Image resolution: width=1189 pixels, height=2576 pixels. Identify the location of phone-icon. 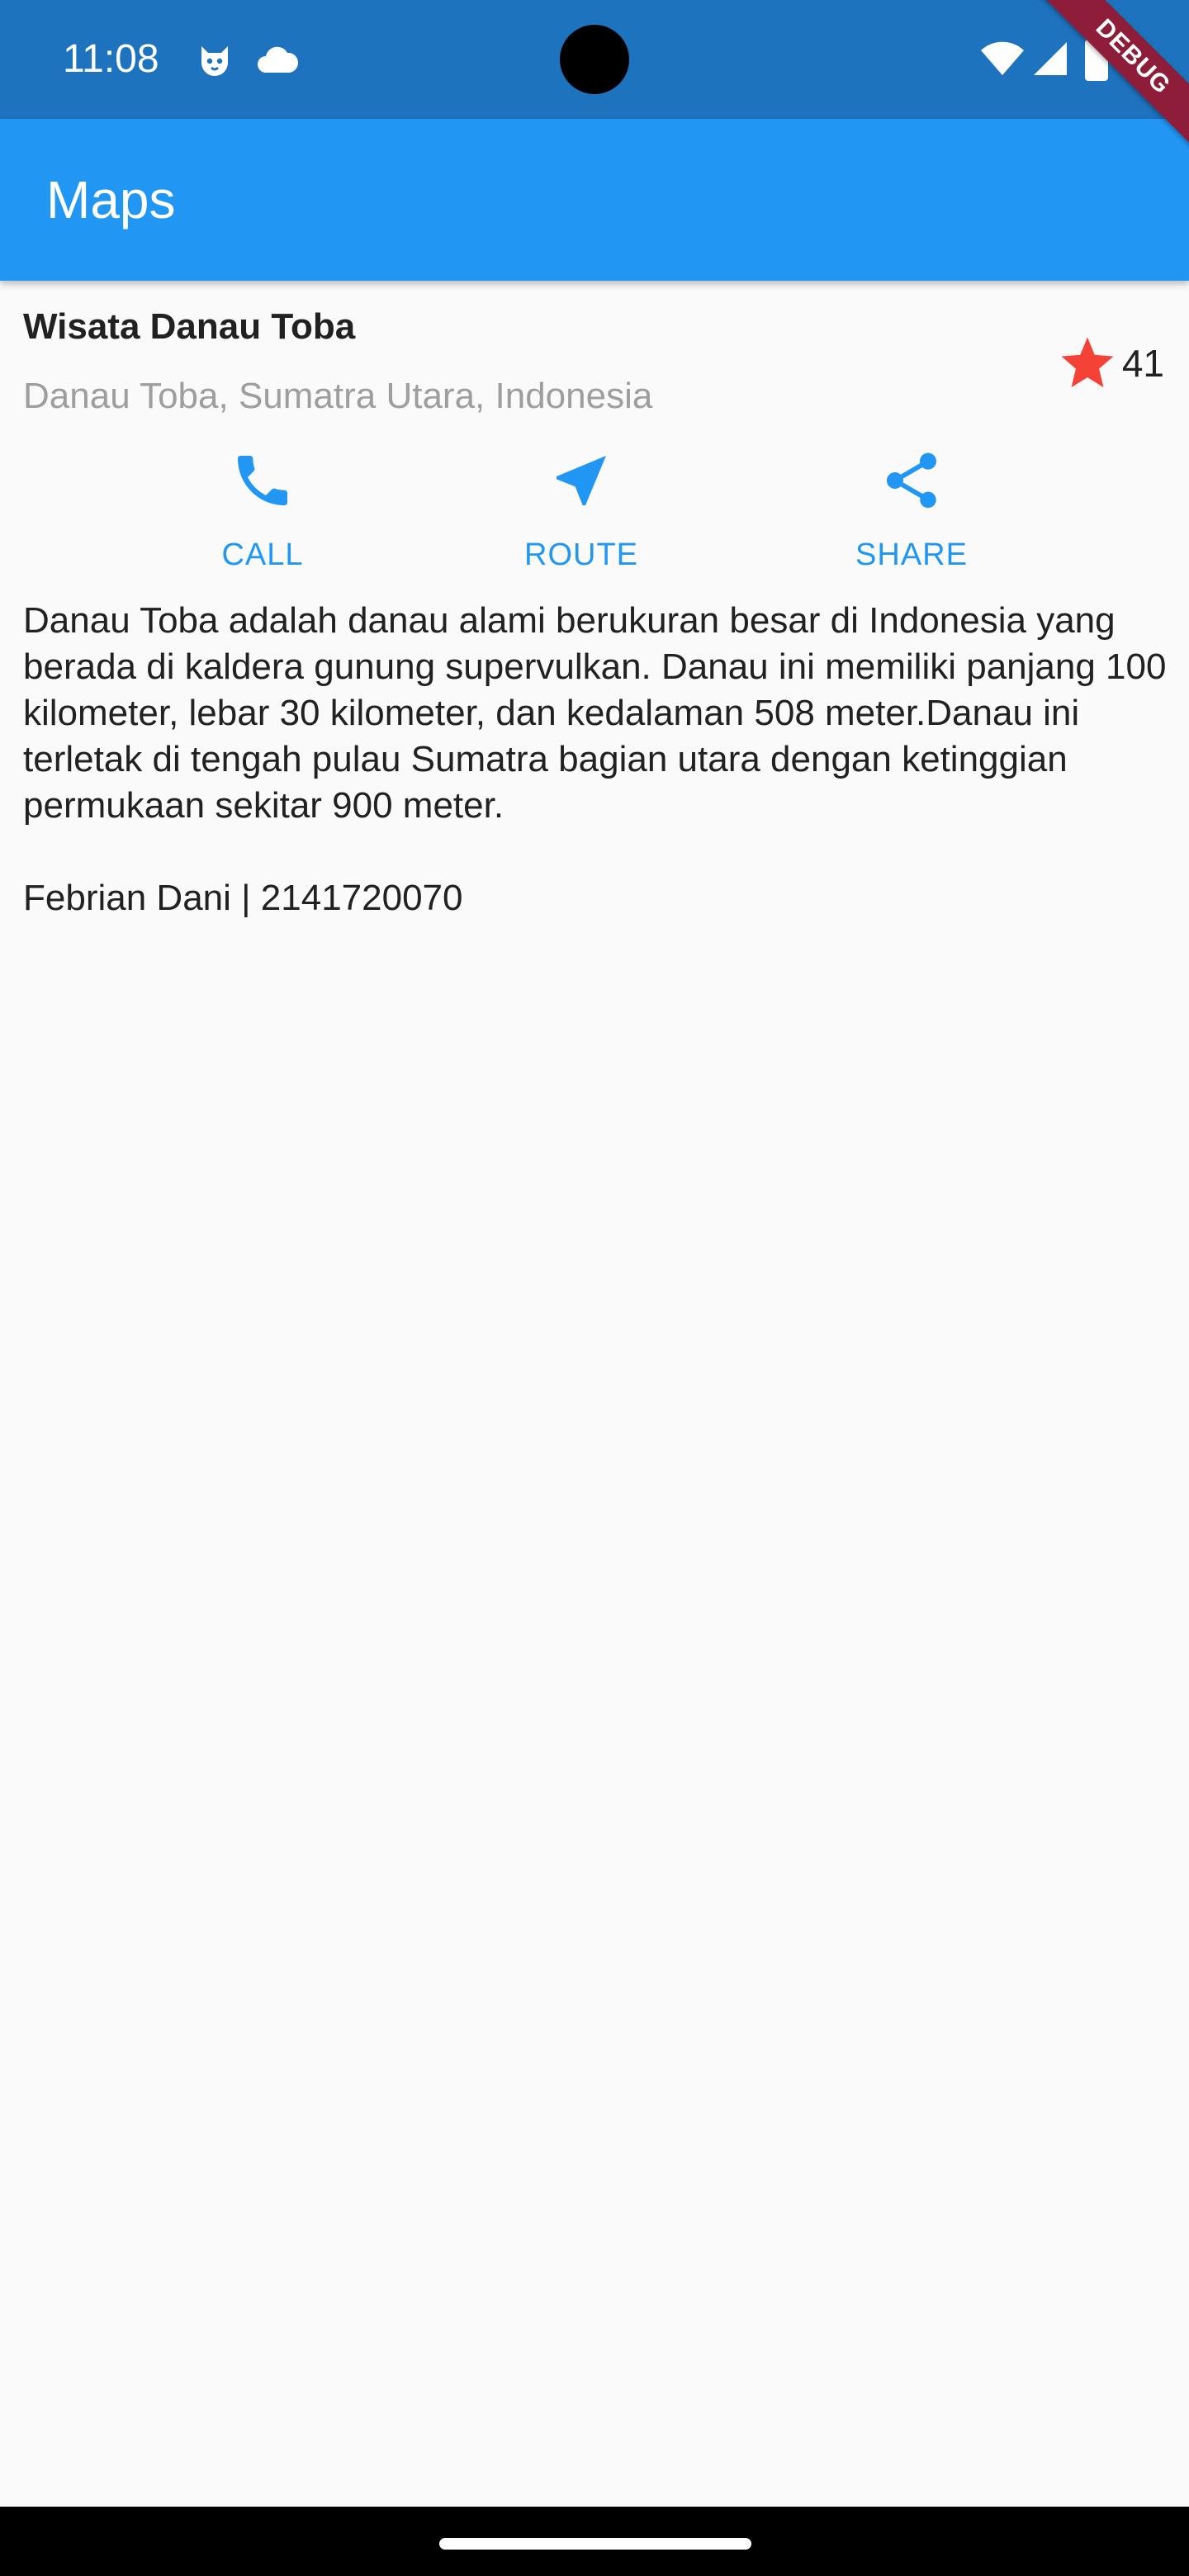
(263, 480).